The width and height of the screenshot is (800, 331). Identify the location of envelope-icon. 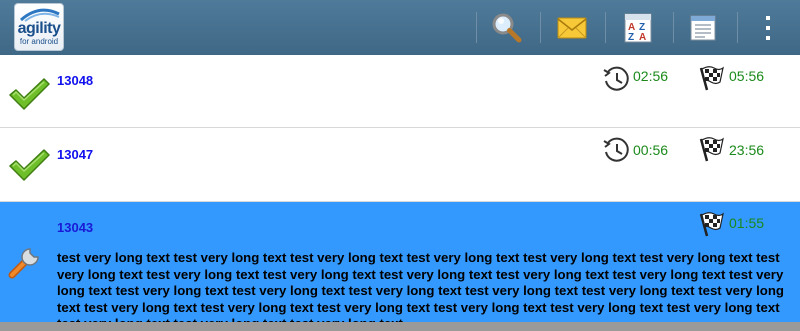
(572, 28).